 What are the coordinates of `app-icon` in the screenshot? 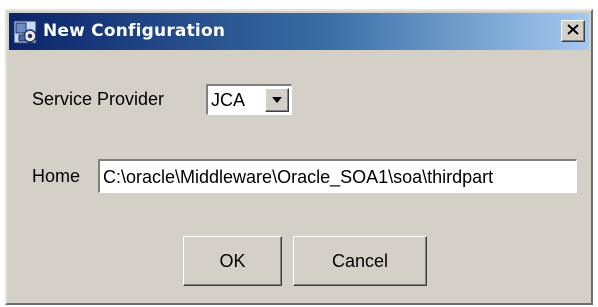 It's located at (26, 32).